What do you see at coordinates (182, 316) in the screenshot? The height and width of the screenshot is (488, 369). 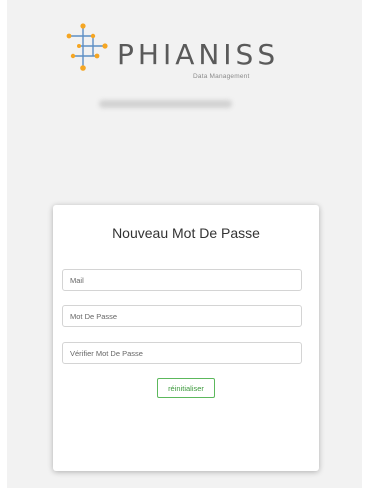 I see `password-input` at bounding box center [182, 316].